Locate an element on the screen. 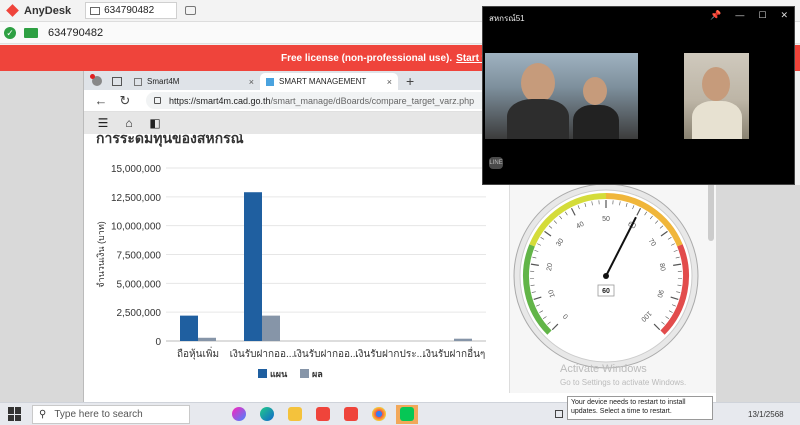 Image resolution: width=800 pixels, height=425 pixels. profile-avatar-icon is located at coordinates (96, 80).